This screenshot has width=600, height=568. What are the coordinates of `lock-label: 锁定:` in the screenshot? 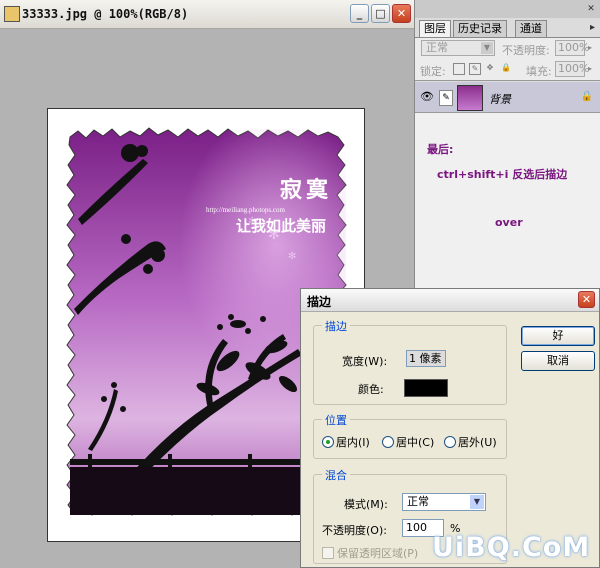 It's located at (433, 71).